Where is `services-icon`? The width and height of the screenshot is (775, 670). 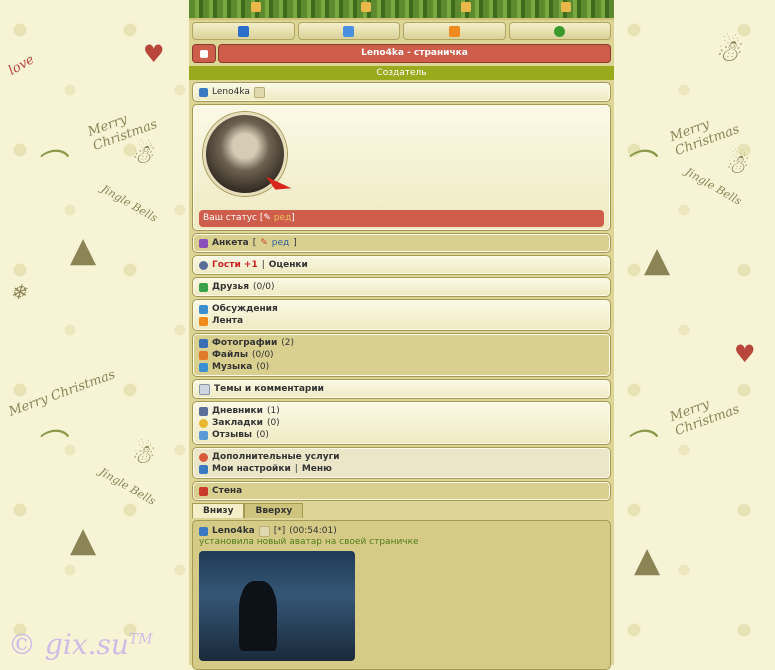
services-icon is located at coordinates (203, 457).